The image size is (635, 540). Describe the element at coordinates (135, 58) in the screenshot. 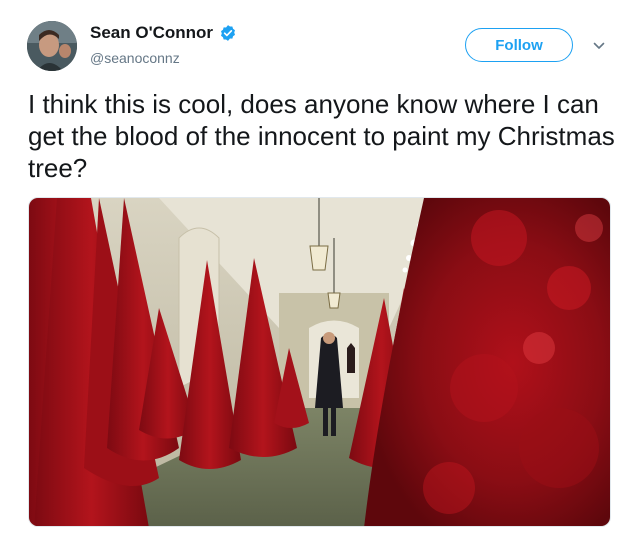

I see `user-handle: @seanoconnz` at that location.